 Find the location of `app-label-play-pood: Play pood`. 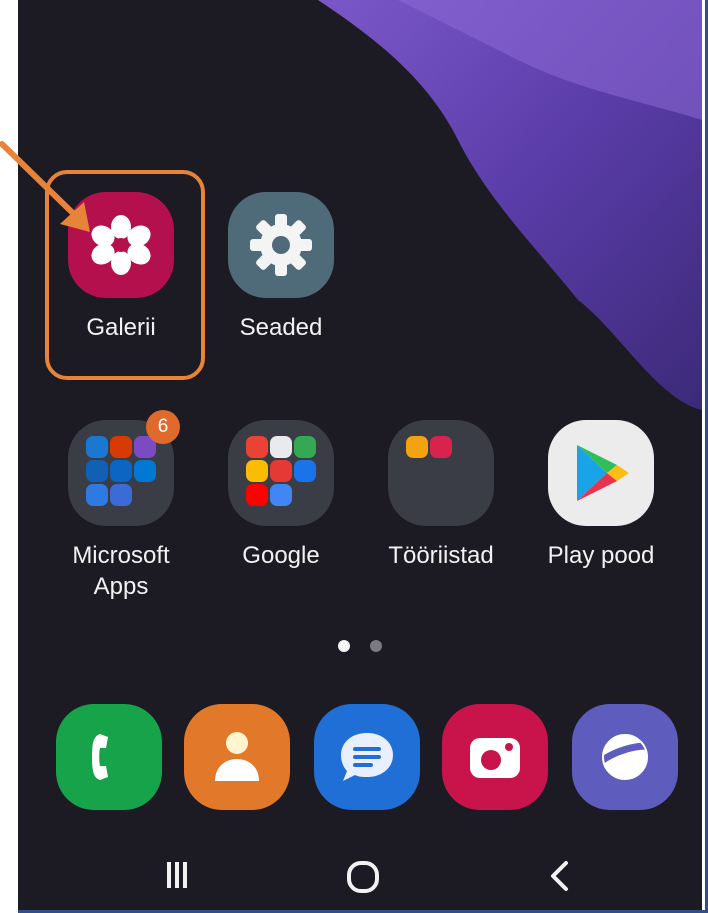

app-label-play-pood: Play pood is located at coordinates (601, 555).